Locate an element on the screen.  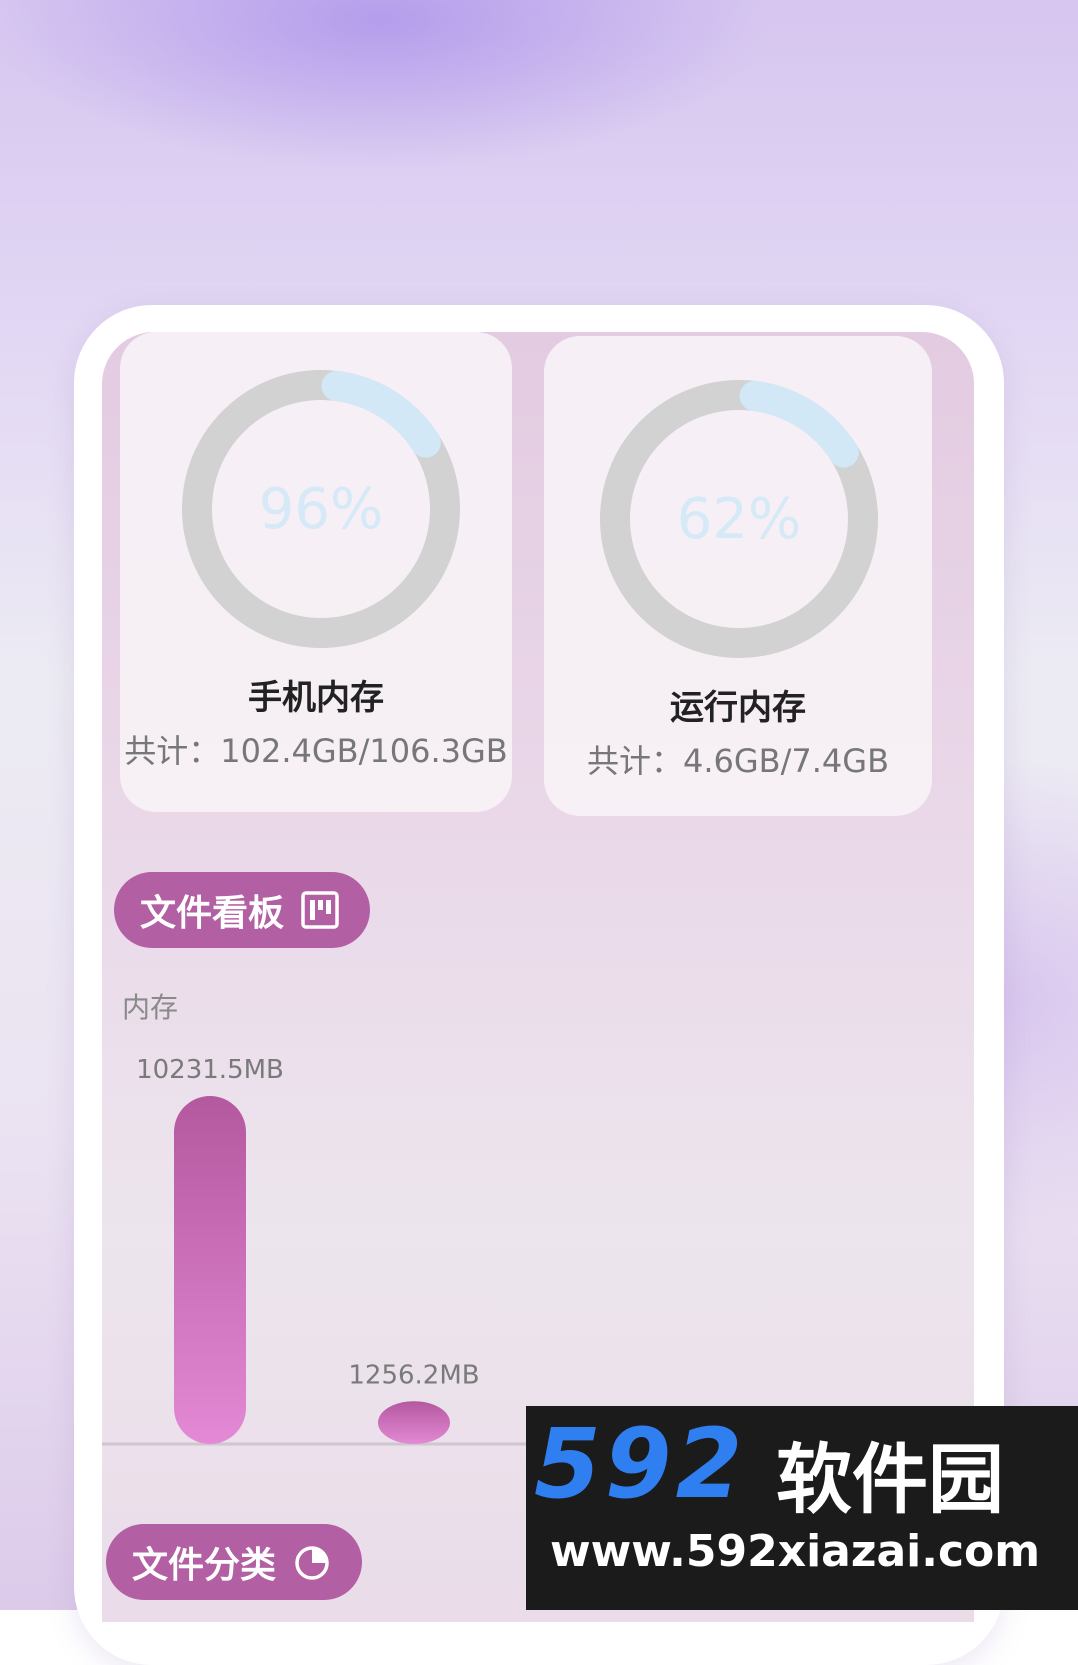
phone-storage-card: 96% 手机内存 共计：102.4GB/106.3GB is located at coordinates (316, 572).